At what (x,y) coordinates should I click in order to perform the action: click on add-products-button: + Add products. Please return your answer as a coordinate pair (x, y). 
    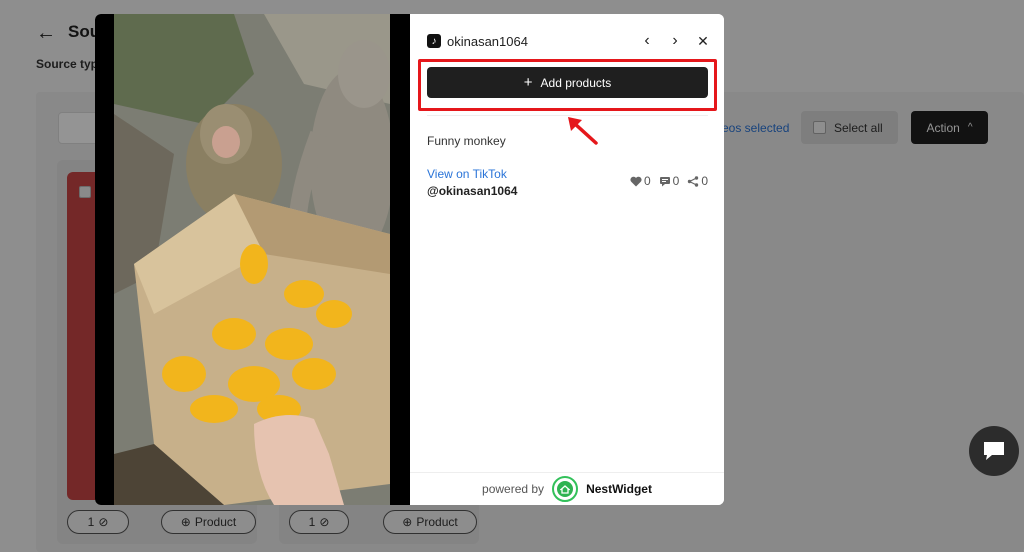
    Looking at the image, I should click on (567, 82).